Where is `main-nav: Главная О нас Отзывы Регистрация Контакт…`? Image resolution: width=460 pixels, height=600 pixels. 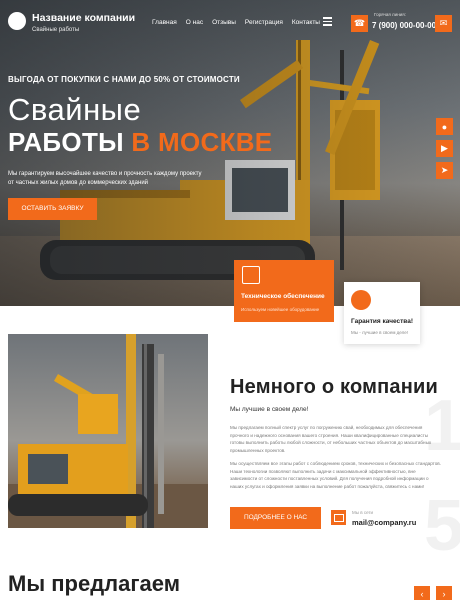 main-nav: Главная О нас Отзывы Регистрация Контакт… is located at coordinates (236, 22).